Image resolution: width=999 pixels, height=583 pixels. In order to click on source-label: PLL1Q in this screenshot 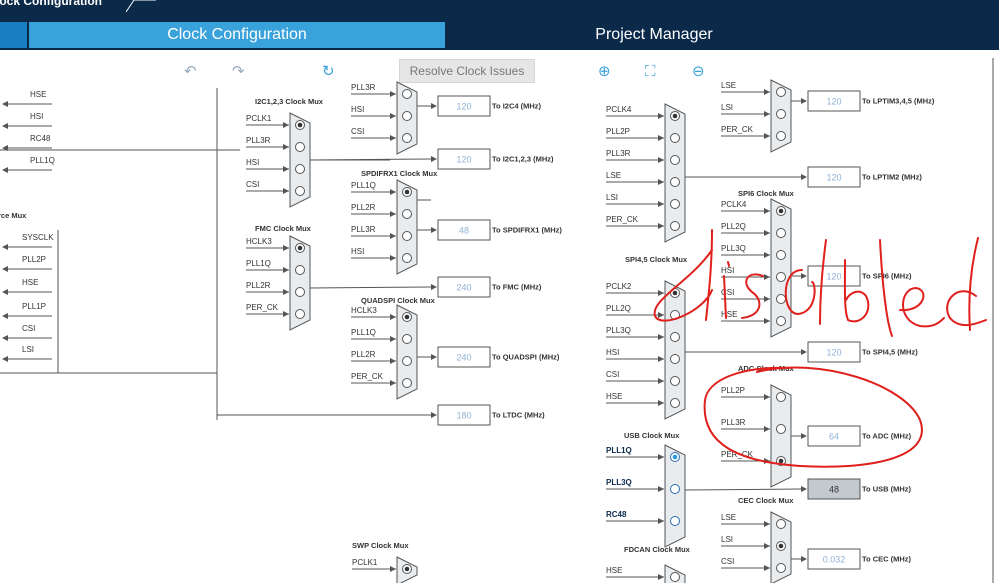, I will do `click(42, 160)`.